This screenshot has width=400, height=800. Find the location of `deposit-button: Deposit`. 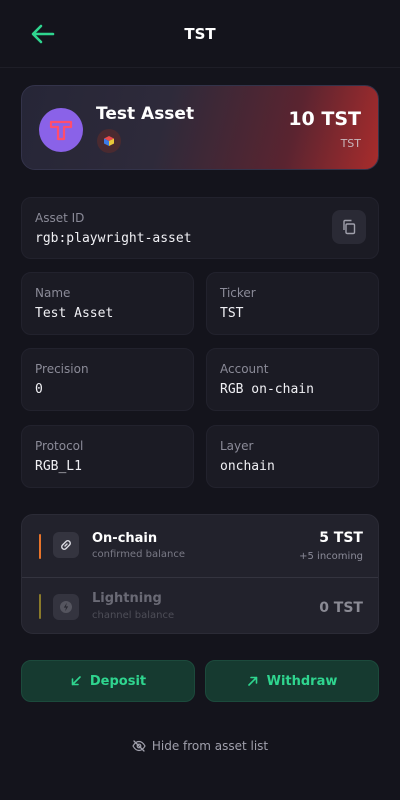

deposit-button: Deposit is located at coordinates (108, 681).